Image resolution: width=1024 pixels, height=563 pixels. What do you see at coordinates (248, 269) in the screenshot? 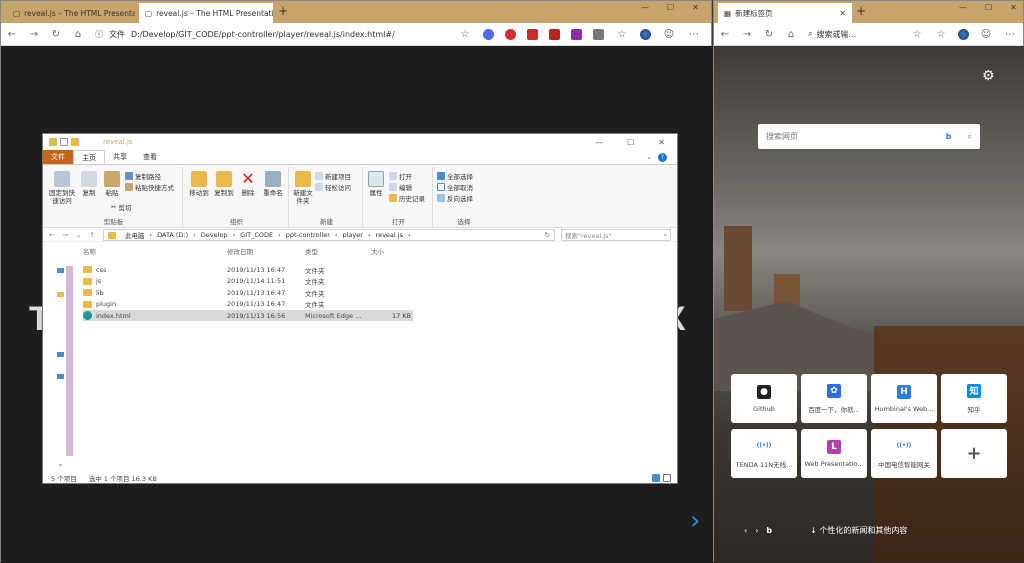
I see `list-item: css 2019/11/13 16:47 文件夹` at bounding box center [248, 269].